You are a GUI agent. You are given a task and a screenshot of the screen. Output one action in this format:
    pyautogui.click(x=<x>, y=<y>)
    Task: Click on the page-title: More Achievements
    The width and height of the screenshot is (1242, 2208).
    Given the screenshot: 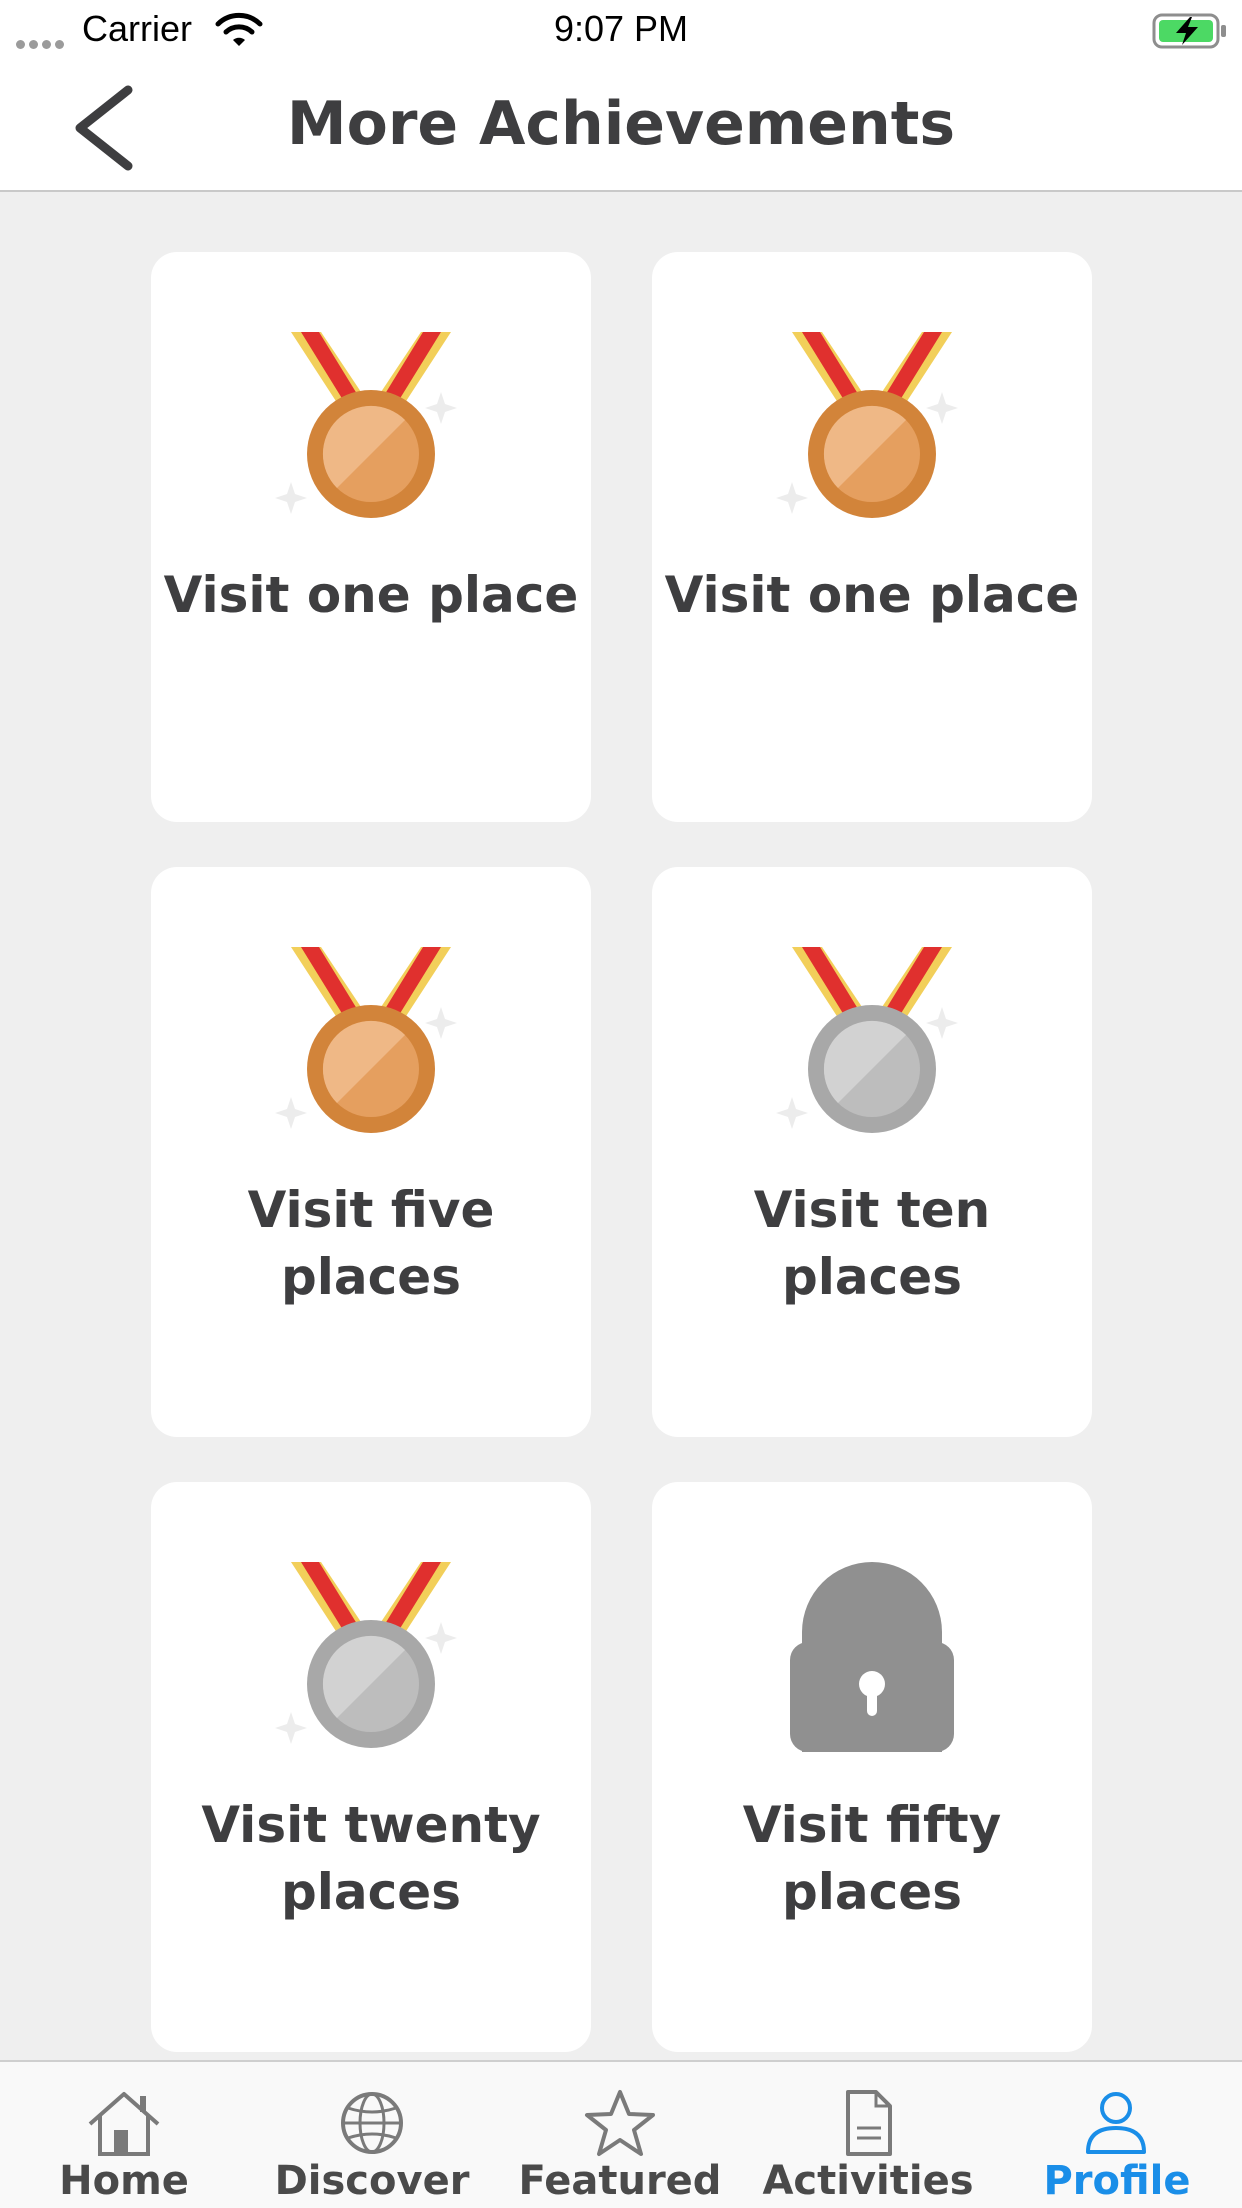 What is the action you would take?
    pyautogui.click(x=621, y=124)
    